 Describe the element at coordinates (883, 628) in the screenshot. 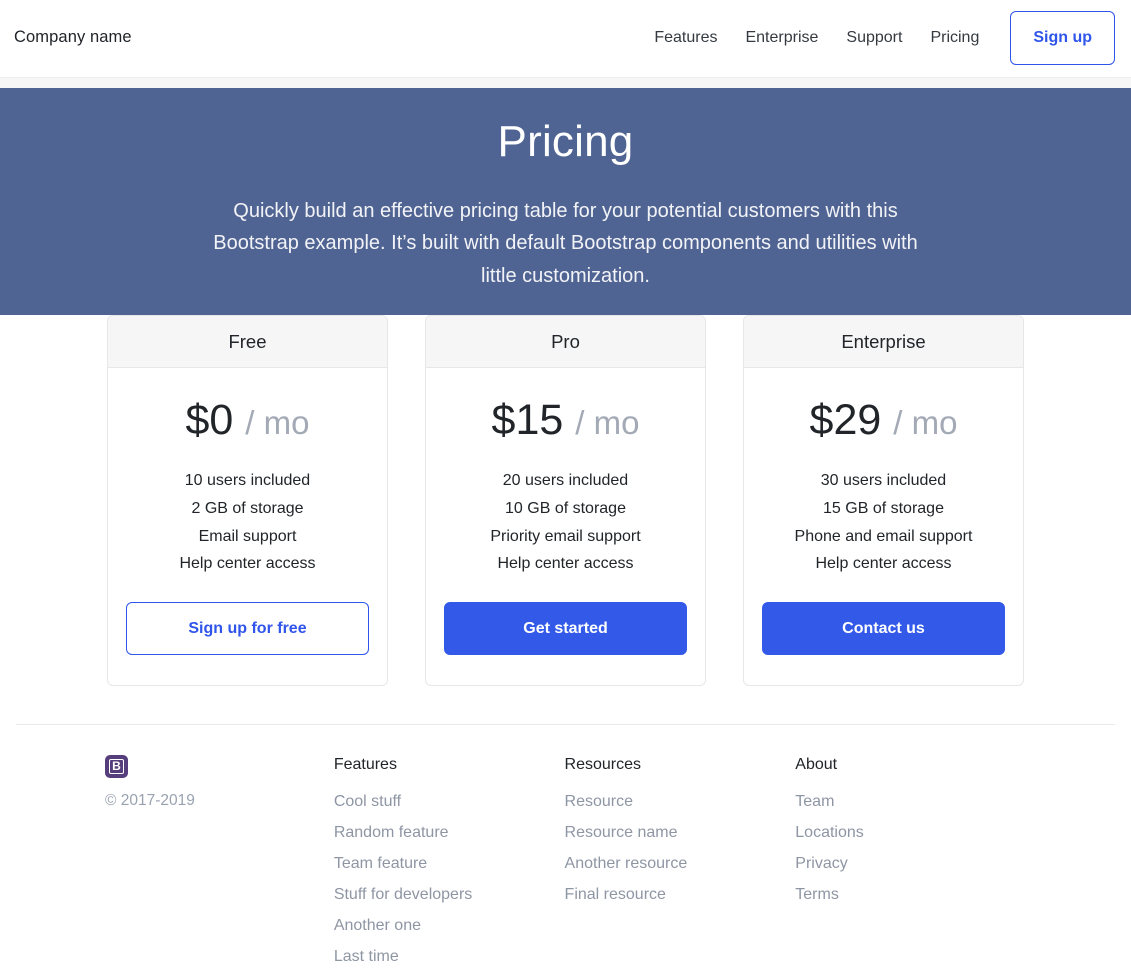

I see `plan-cta-button: Contact us` at that location.